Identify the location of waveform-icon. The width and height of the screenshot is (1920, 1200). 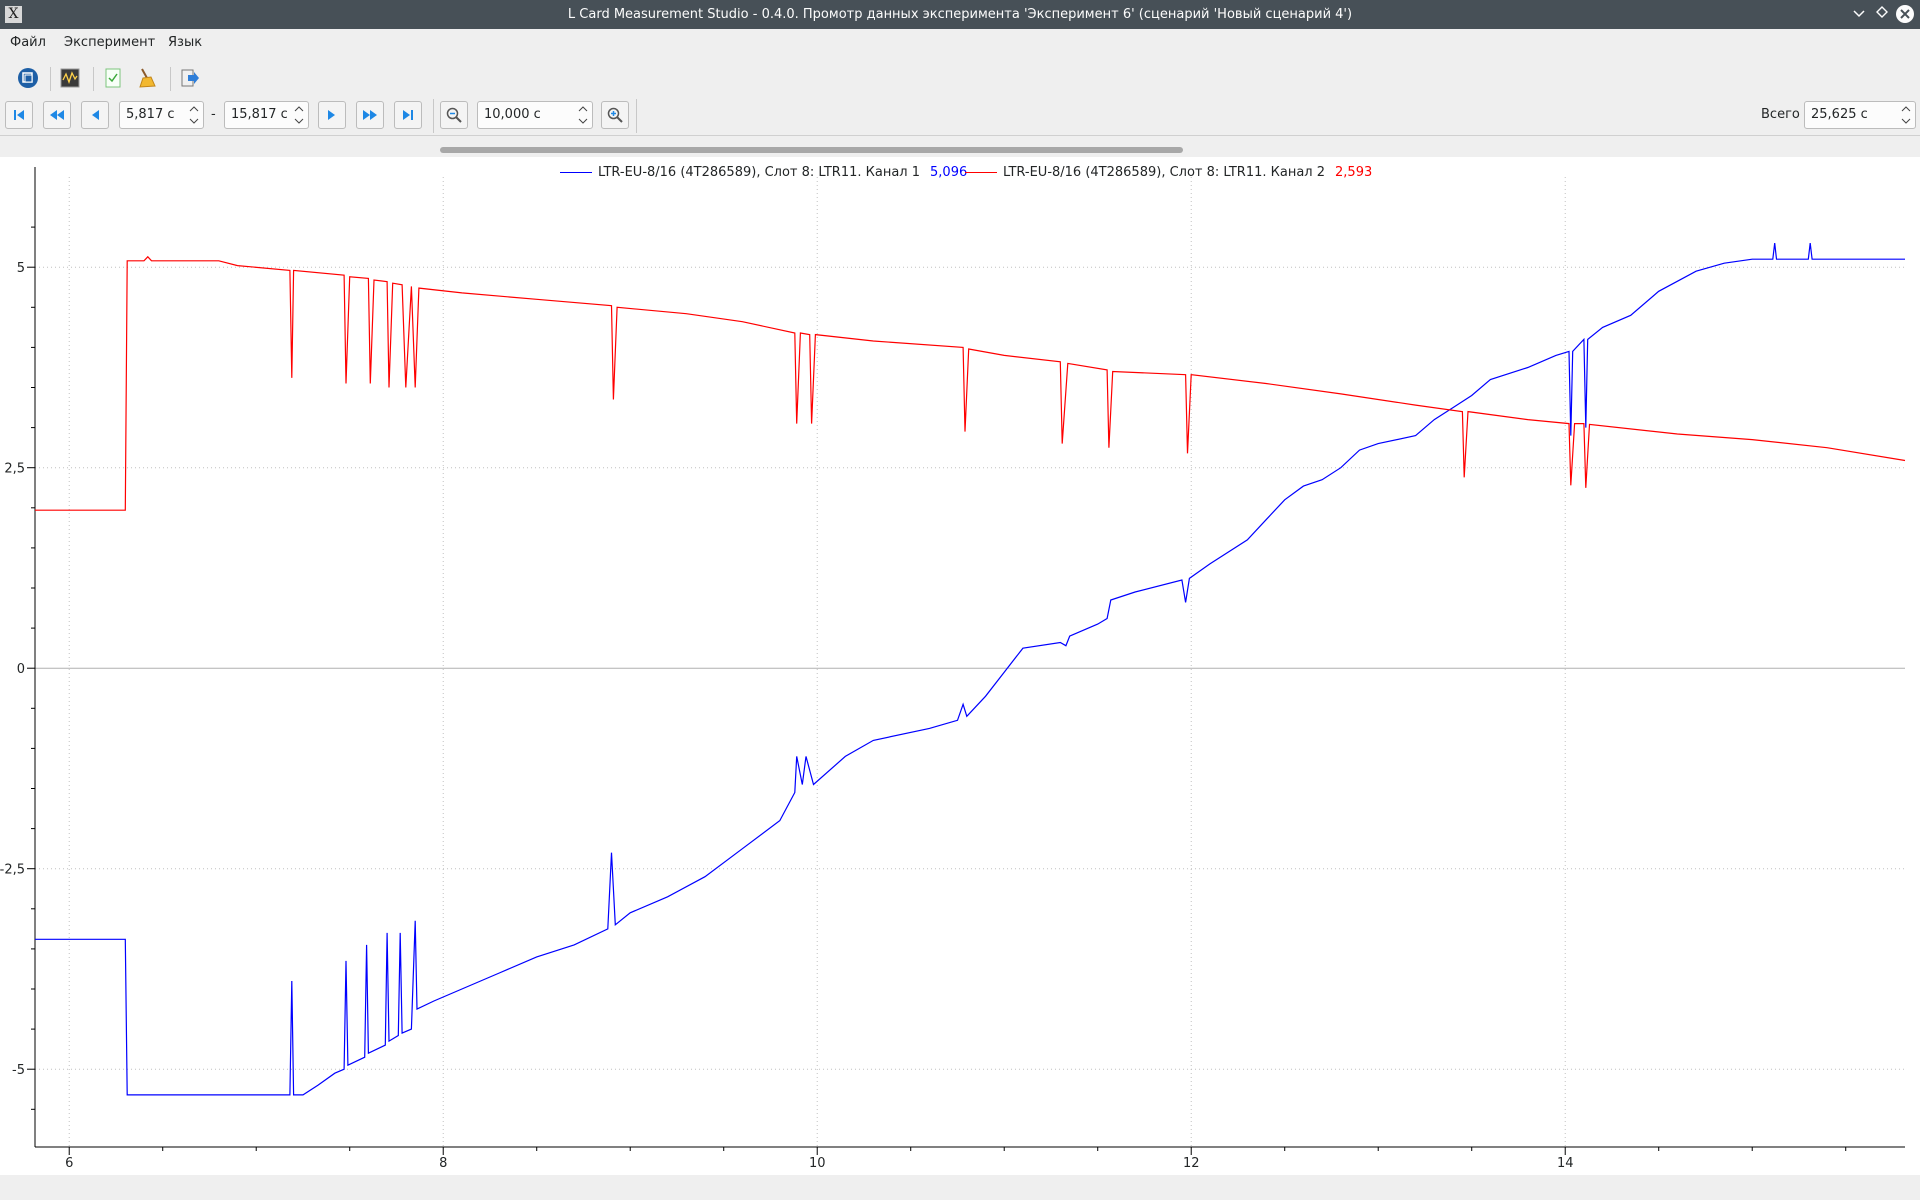
(70, 78).